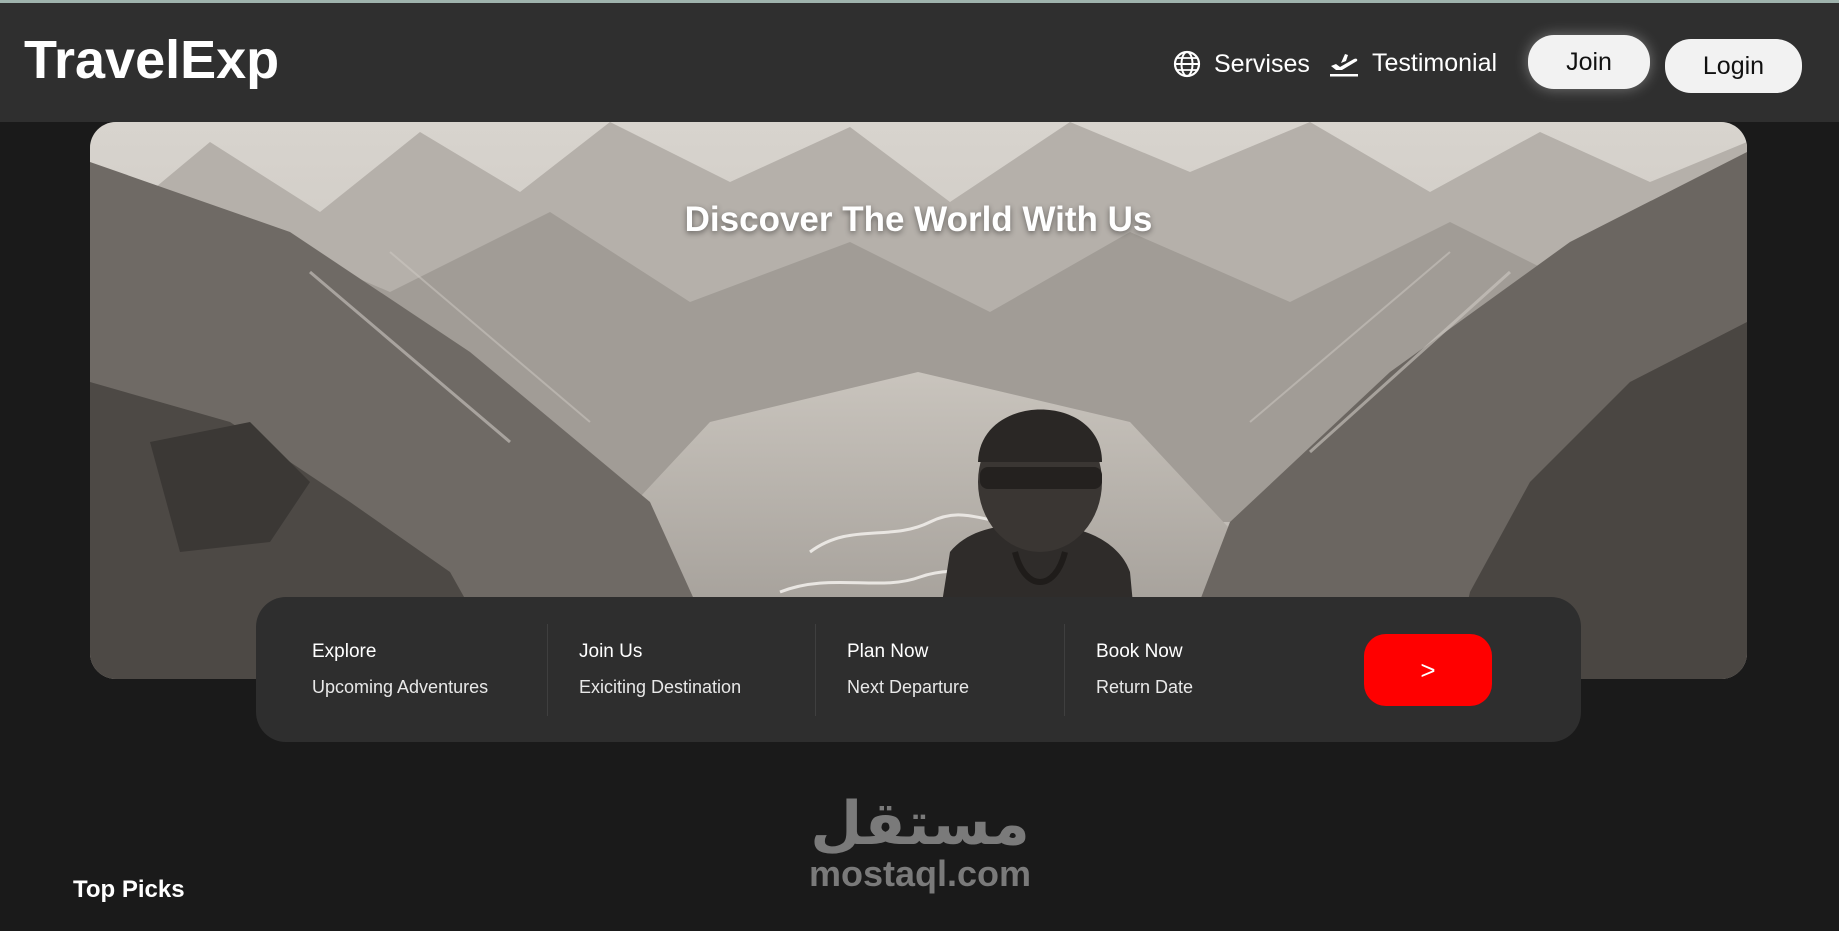 This screenshot has height=931, width=1839. I want to click on search-submit-button: >, so click(1428, 670).